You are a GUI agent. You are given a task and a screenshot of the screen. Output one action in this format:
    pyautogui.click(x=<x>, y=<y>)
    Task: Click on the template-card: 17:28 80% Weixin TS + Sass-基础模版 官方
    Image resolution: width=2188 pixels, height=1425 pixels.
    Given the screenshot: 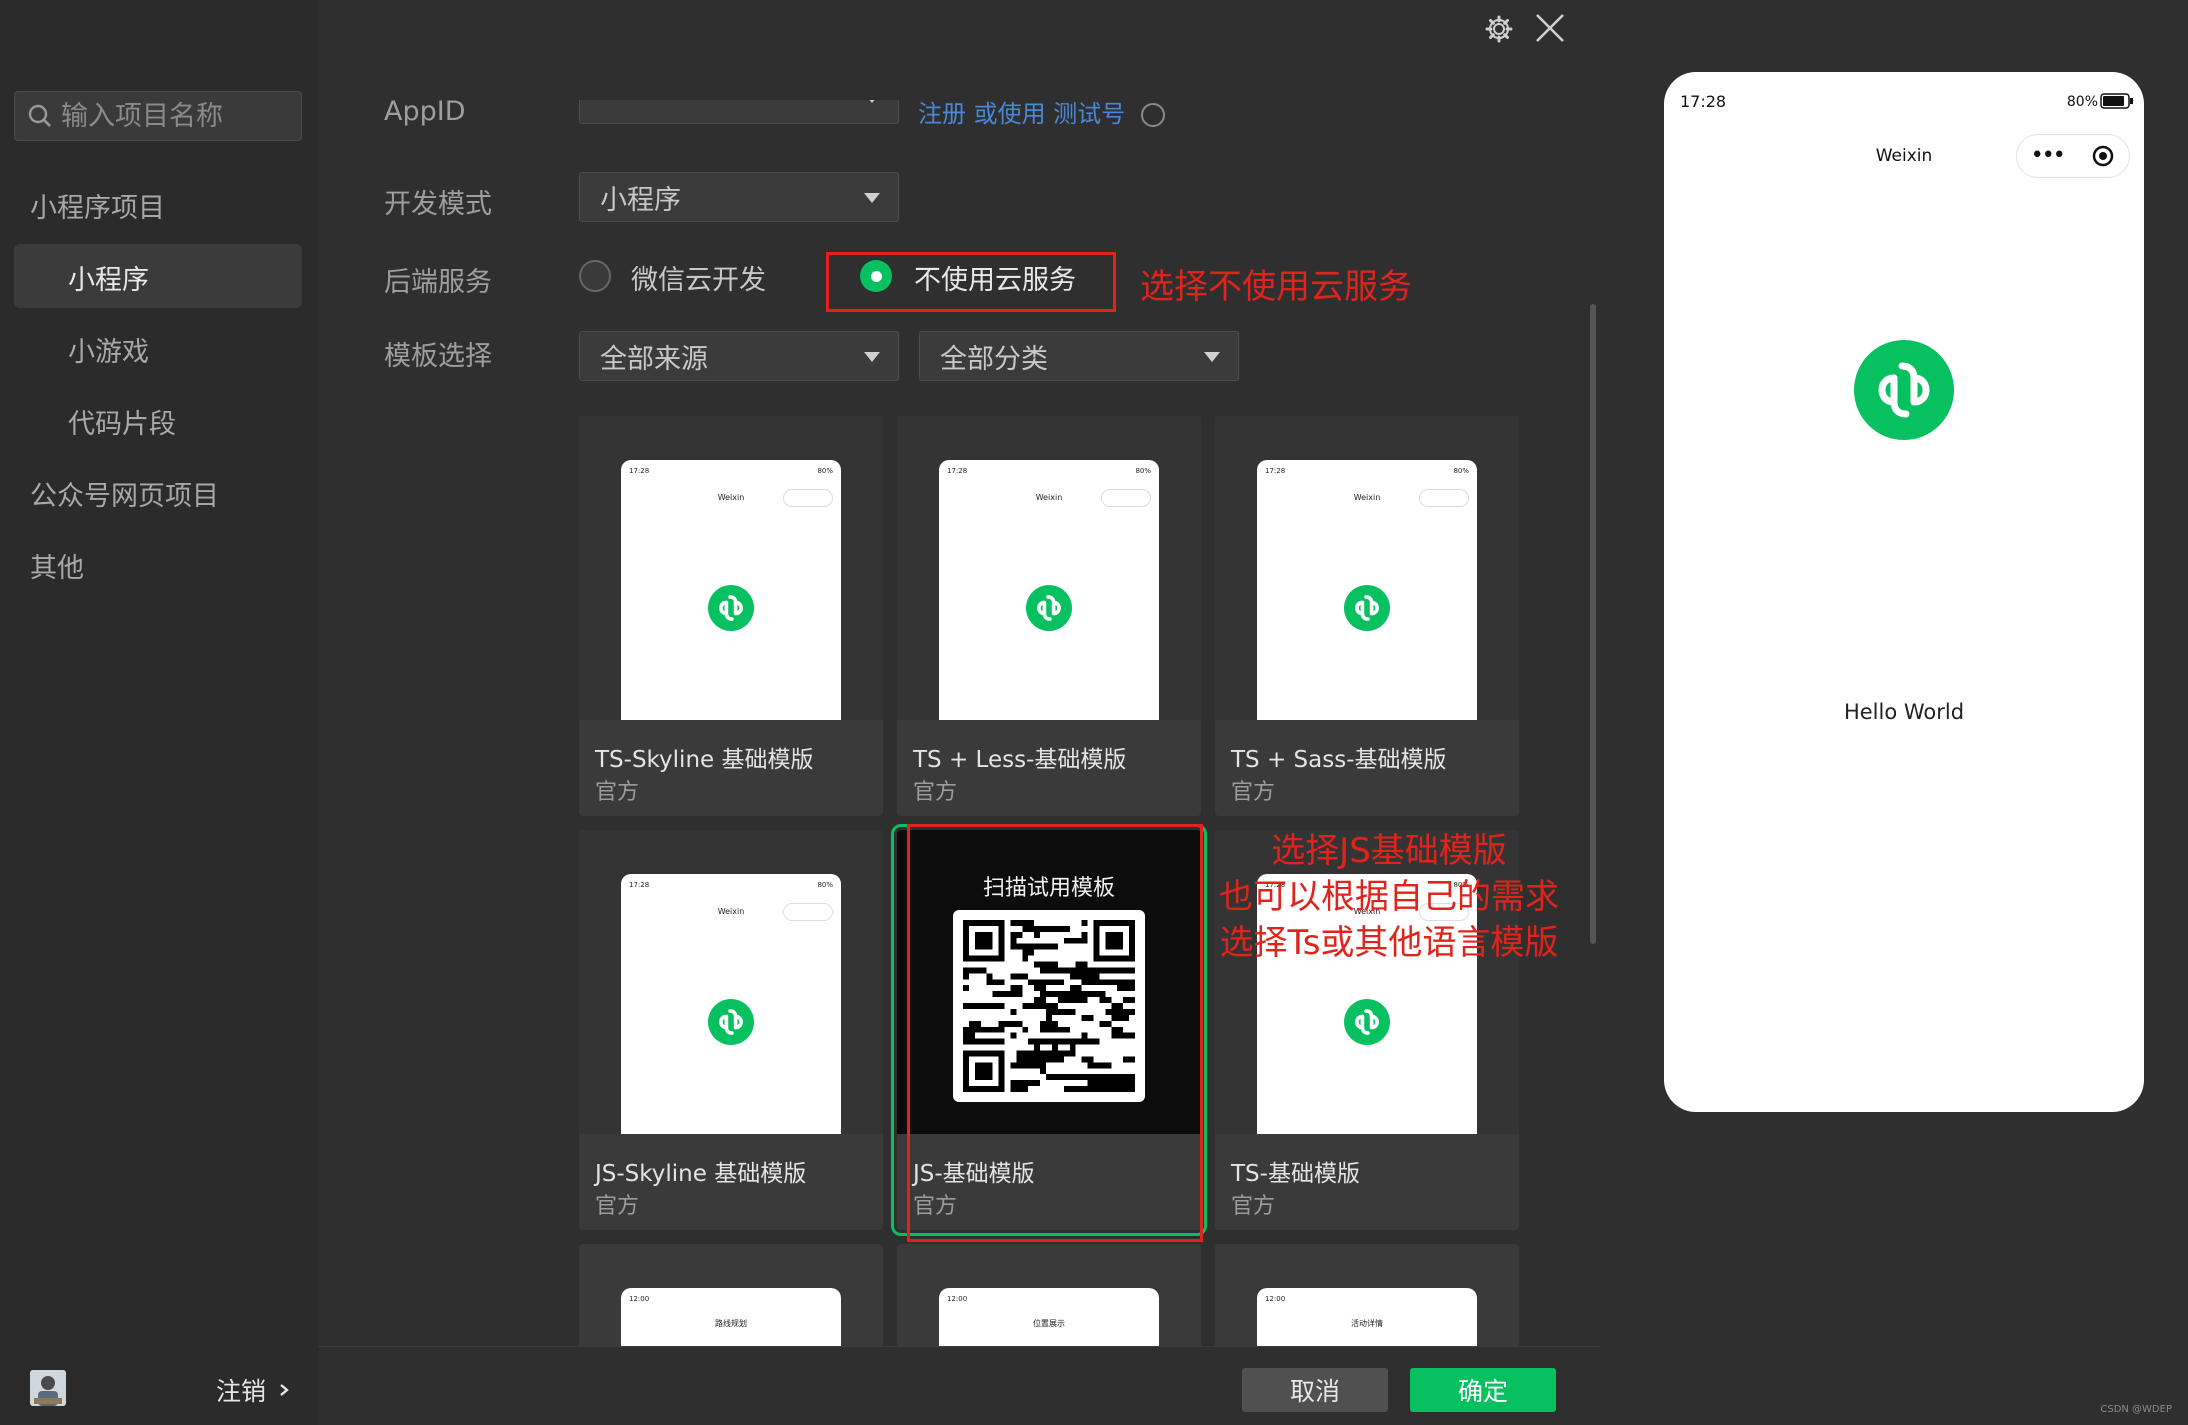 What is the action you would take?
    pyautogui.click(x=1367, y=616)
    